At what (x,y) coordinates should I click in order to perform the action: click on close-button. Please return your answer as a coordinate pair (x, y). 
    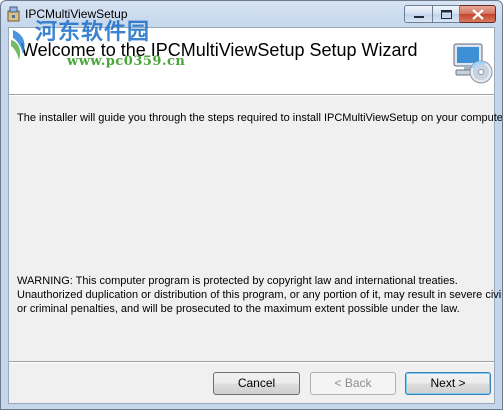
    Looking at the image, I should click on (478, 14).